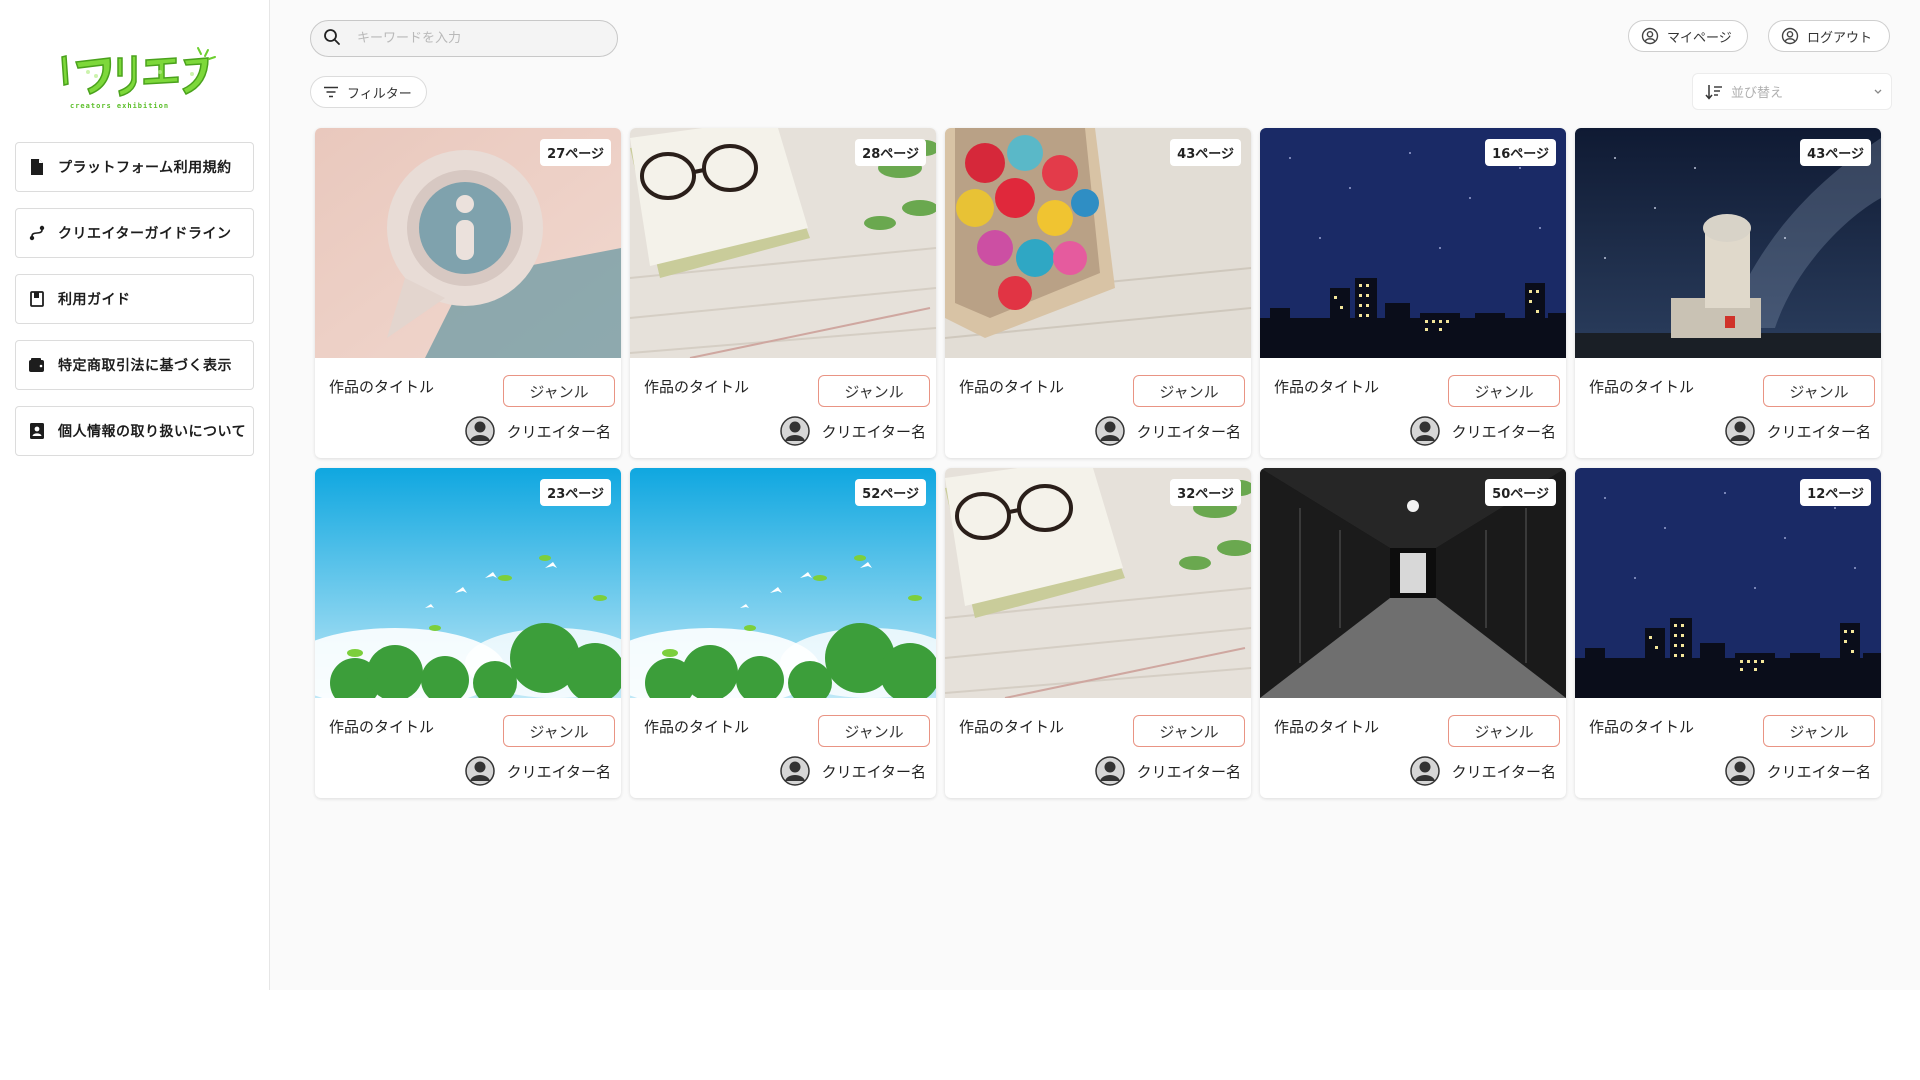 The width and height of the screenshot is (1920, 1080). I want to click on sidebar-item-commercial-law: 特定商取引法に基づく表示, so click(134, 365).